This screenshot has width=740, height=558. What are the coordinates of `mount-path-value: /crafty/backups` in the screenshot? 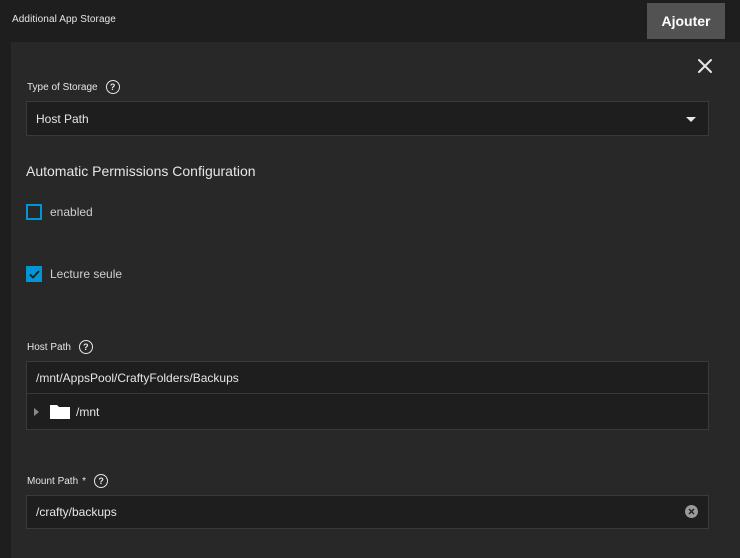 It's located at (76, 512).